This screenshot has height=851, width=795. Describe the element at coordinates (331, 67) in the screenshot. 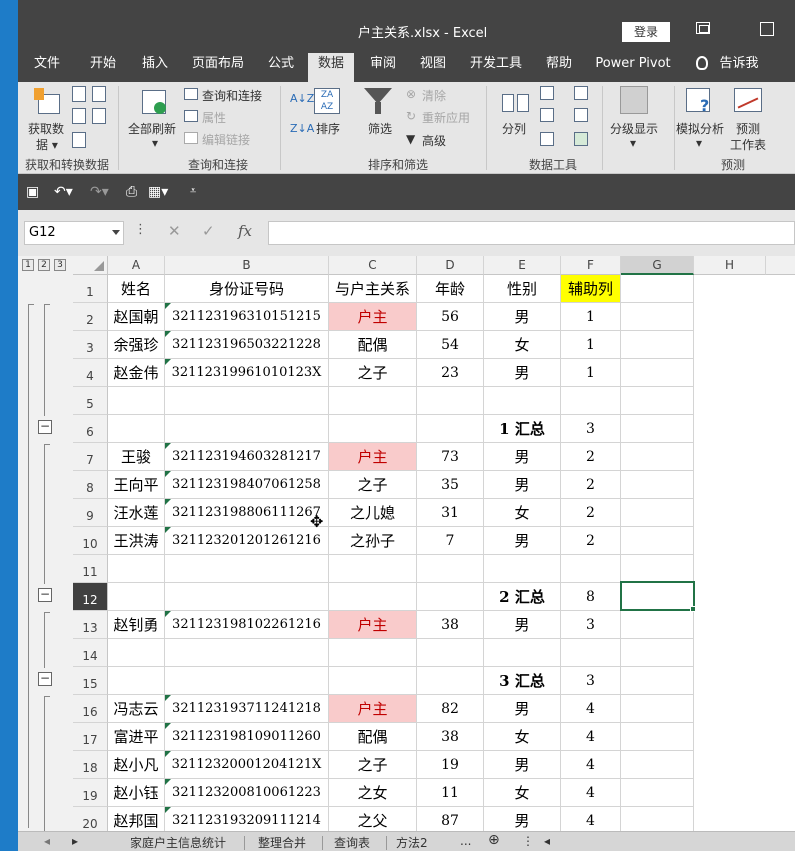

I see `tab-data: 数据` at that location.